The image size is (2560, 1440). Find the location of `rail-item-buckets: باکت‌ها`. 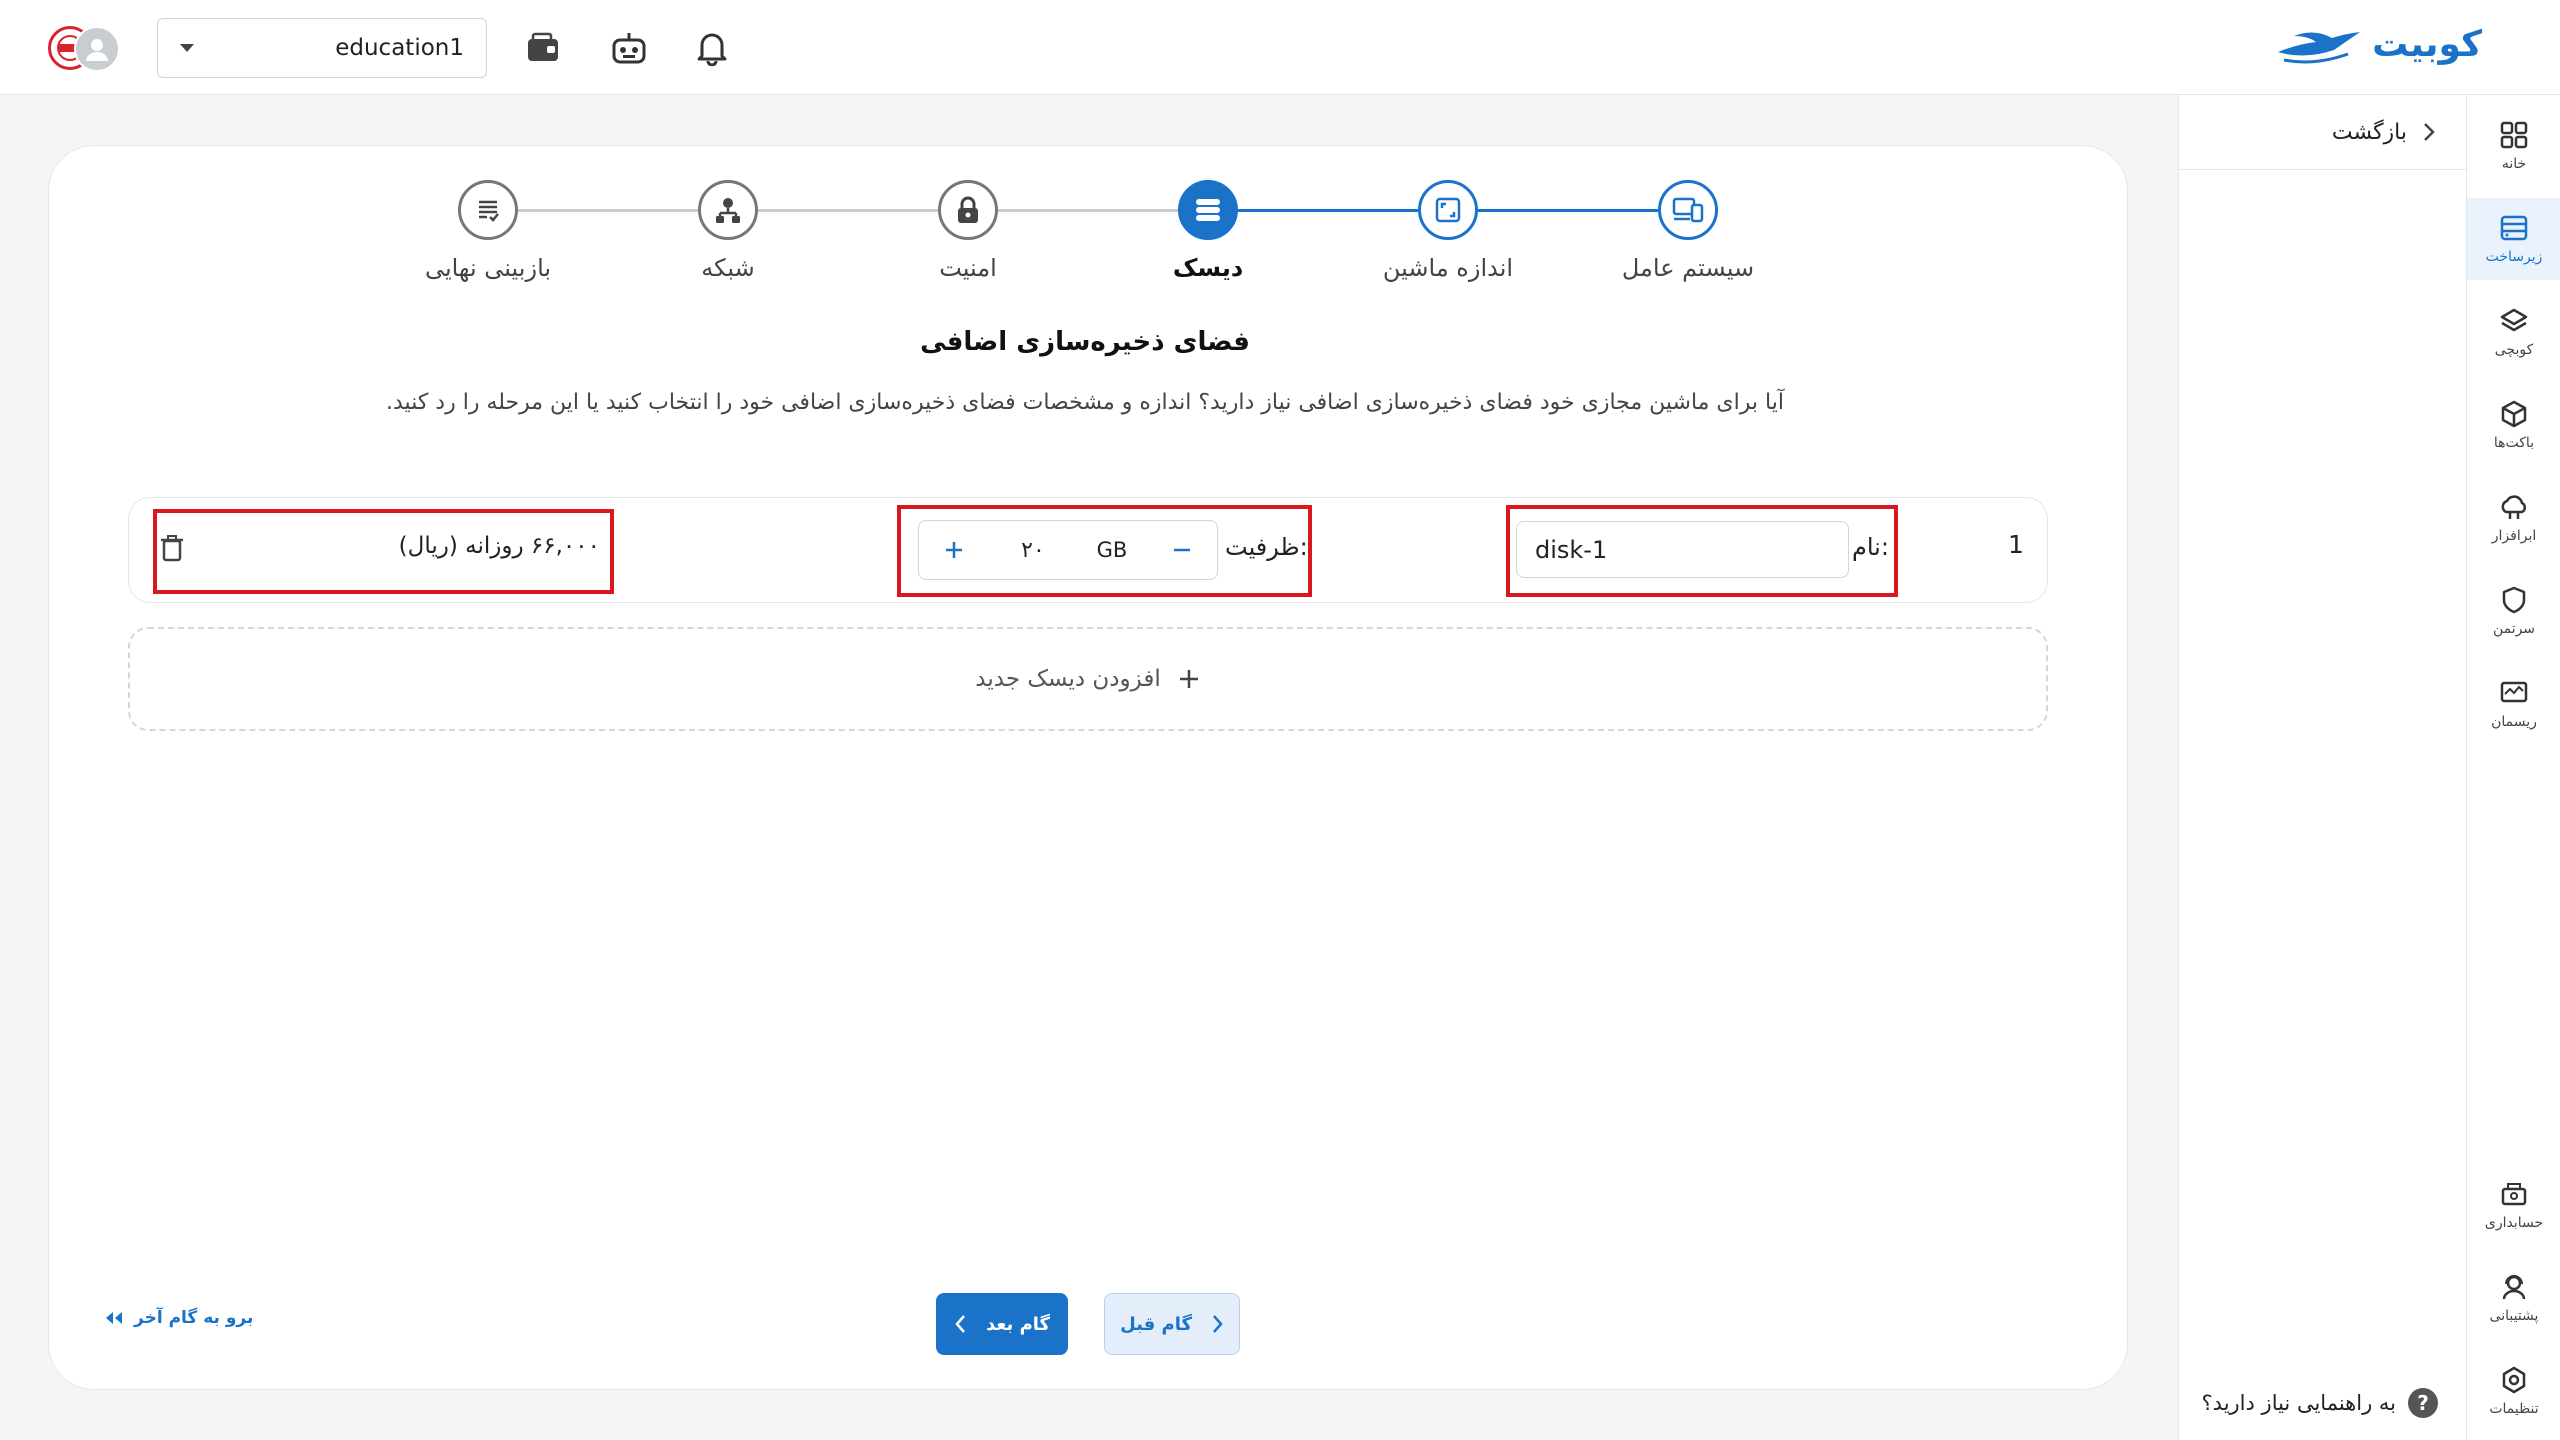

rail-item-buckets: باکت‌ها is located at coordinates (2513, 425).